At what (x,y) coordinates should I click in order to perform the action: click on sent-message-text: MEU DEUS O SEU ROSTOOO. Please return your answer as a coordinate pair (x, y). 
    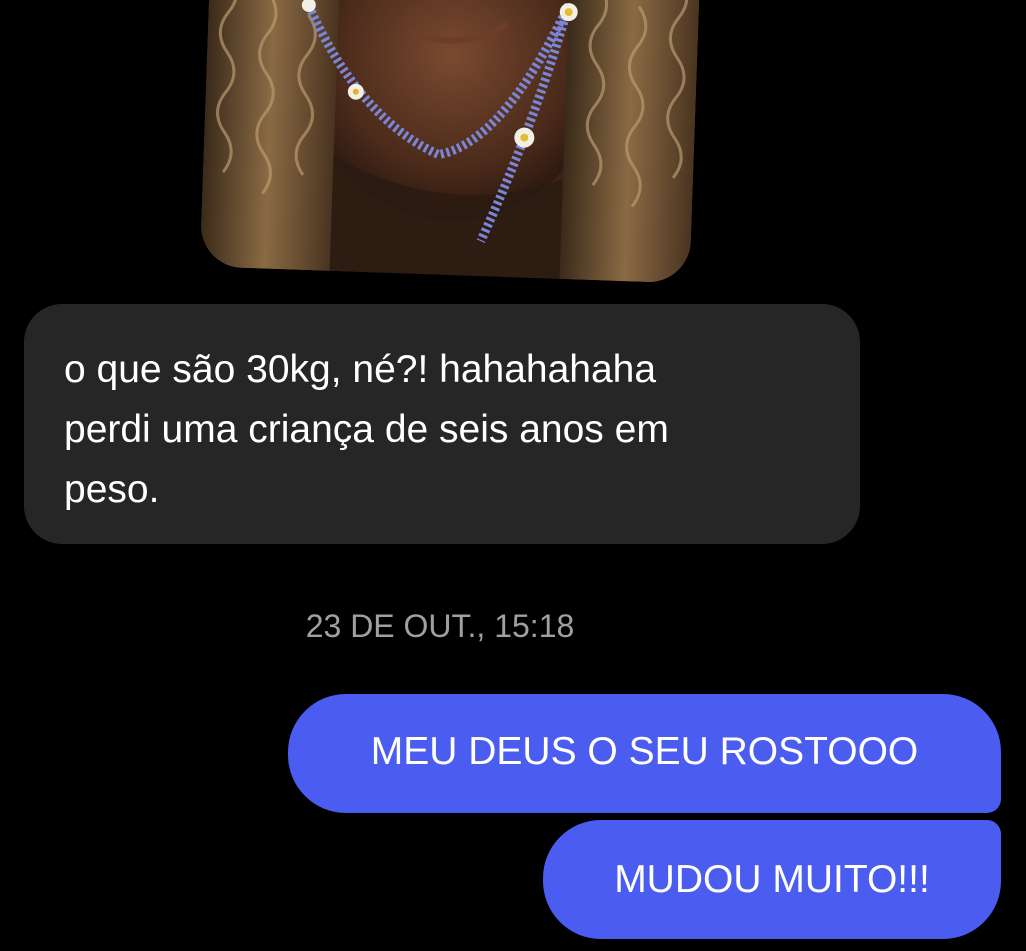
    Looking at the image, I should click on (644, 751).